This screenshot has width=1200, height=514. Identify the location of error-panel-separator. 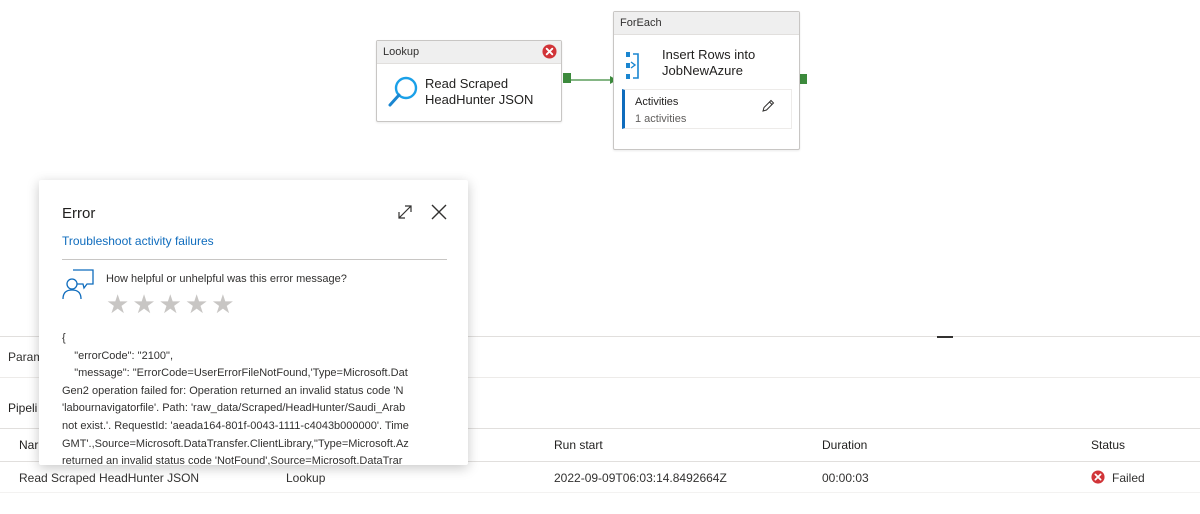
(254, 259).